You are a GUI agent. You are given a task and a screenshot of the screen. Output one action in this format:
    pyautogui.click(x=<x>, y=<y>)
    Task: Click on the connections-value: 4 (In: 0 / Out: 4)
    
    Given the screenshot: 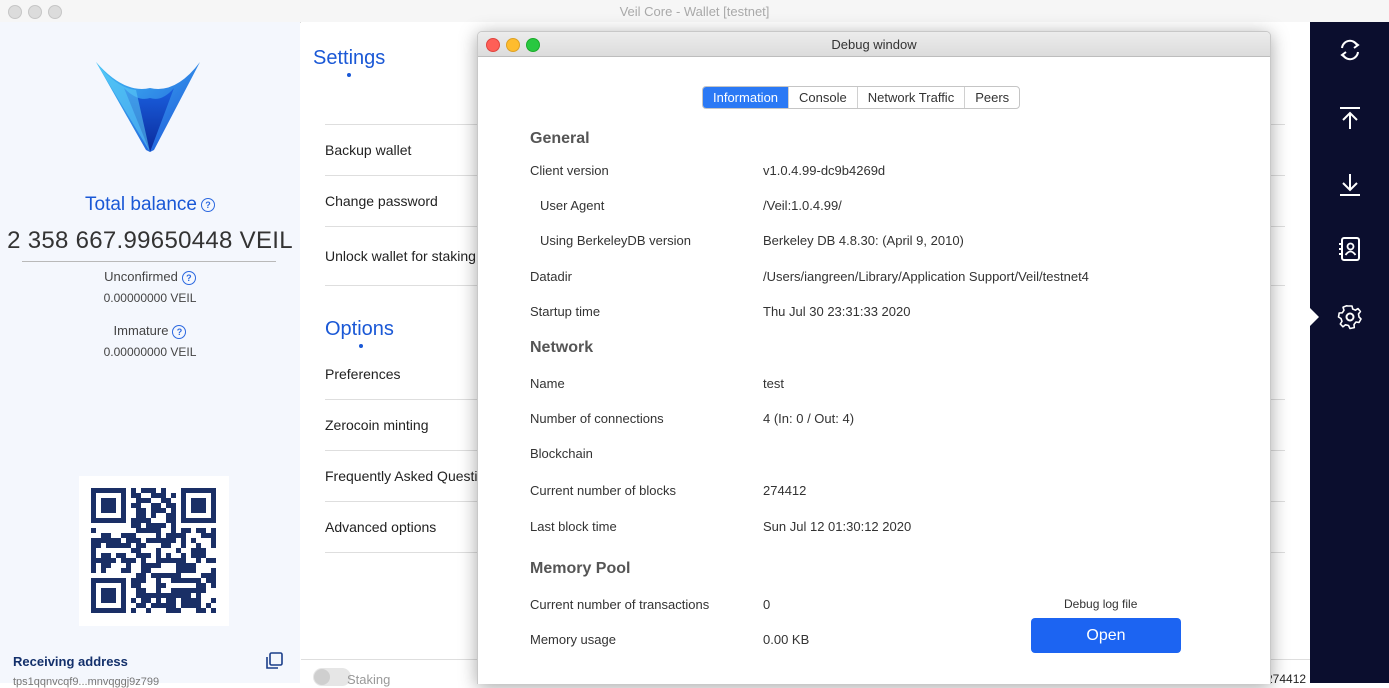 What is the action you would take?
    pyautogui.click(x=809, y=418)
    